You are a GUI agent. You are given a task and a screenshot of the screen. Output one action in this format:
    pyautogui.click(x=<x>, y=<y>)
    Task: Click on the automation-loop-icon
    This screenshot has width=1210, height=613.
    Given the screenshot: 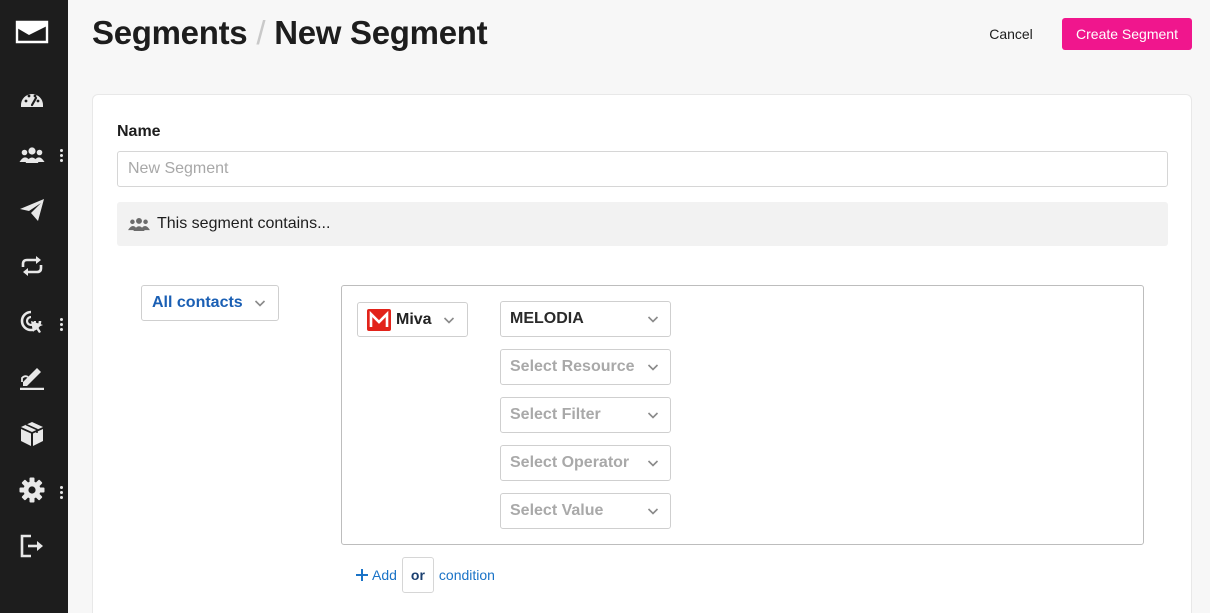 What is the action you would take?
    pyautogui.click(x=32, y=266)
    